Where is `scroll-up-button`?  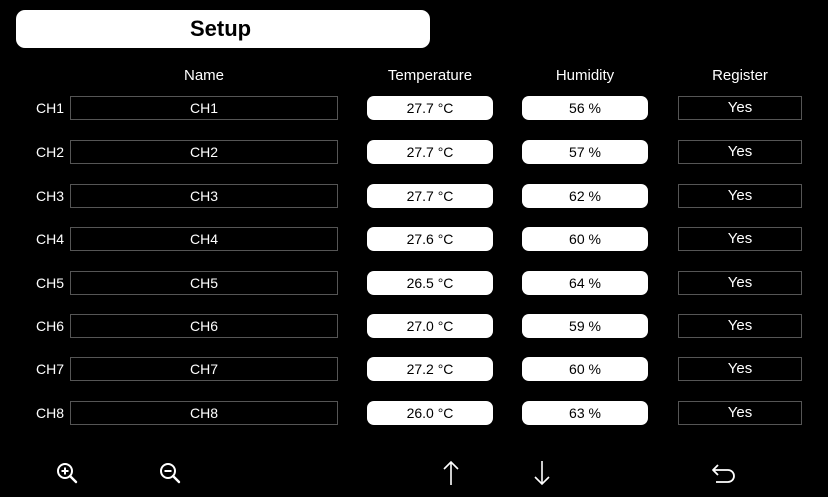 scroll-up-button is located at coordinates (451, 473).